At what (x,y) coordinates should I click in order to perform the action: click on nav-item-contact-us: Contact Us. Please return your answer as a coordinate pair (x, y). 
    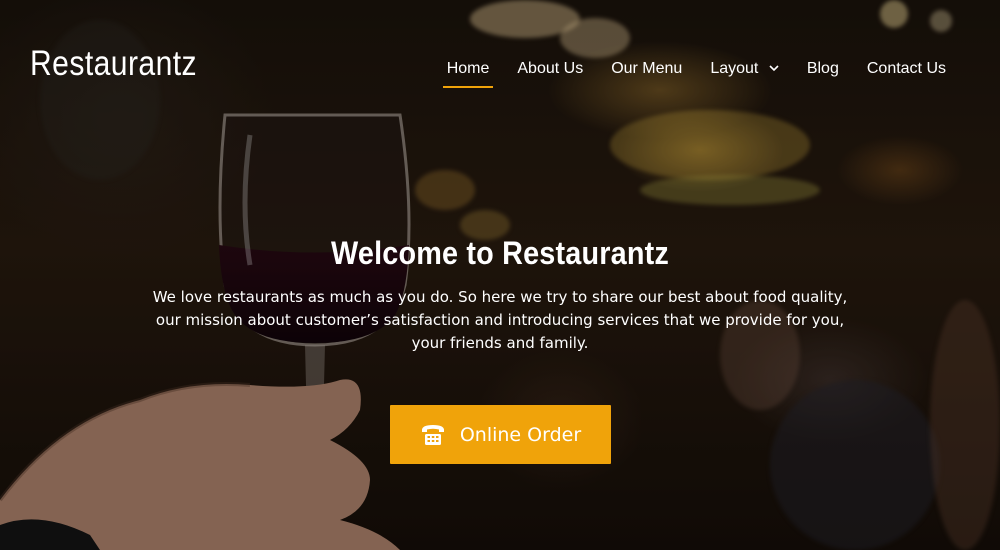
    Looking at the image, I should click on (906, 73).